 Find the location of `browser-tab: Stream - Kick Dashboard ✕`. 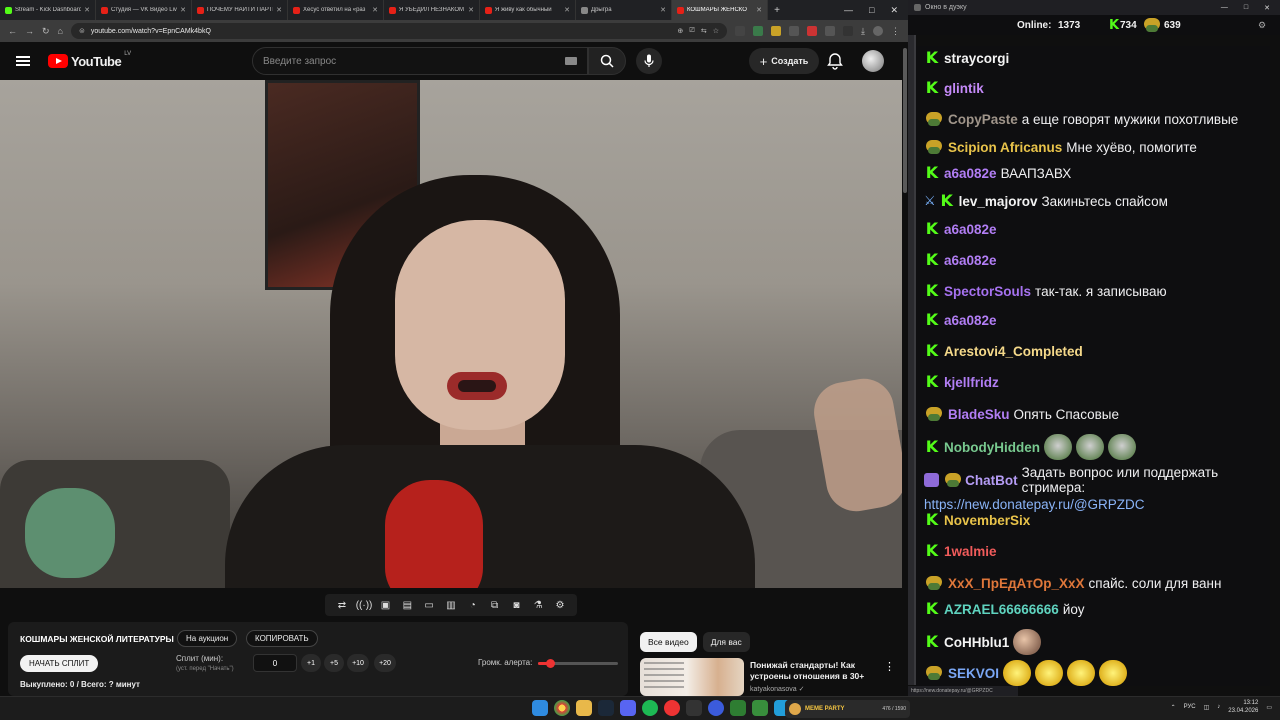

browser-tab: Stream - Kick Dashboard ✕ is located at coordinates (48, 10).